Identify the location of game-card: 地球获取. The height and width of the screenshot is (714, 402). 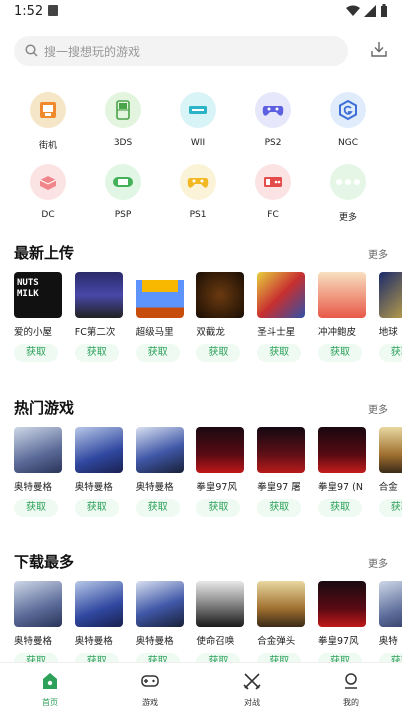
(390, 317).